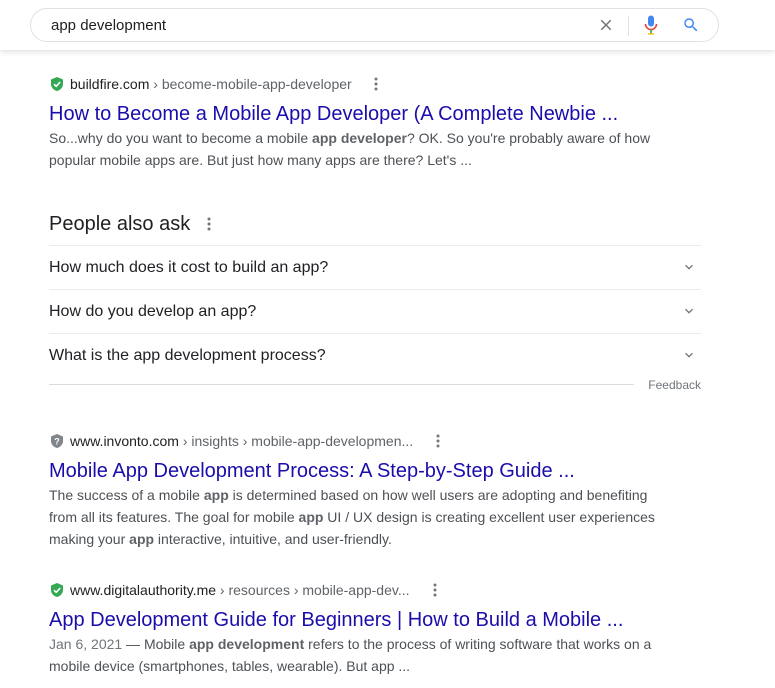  I want to click on snippet-text: So...why do you want to become a mobile, so click(181, 138).